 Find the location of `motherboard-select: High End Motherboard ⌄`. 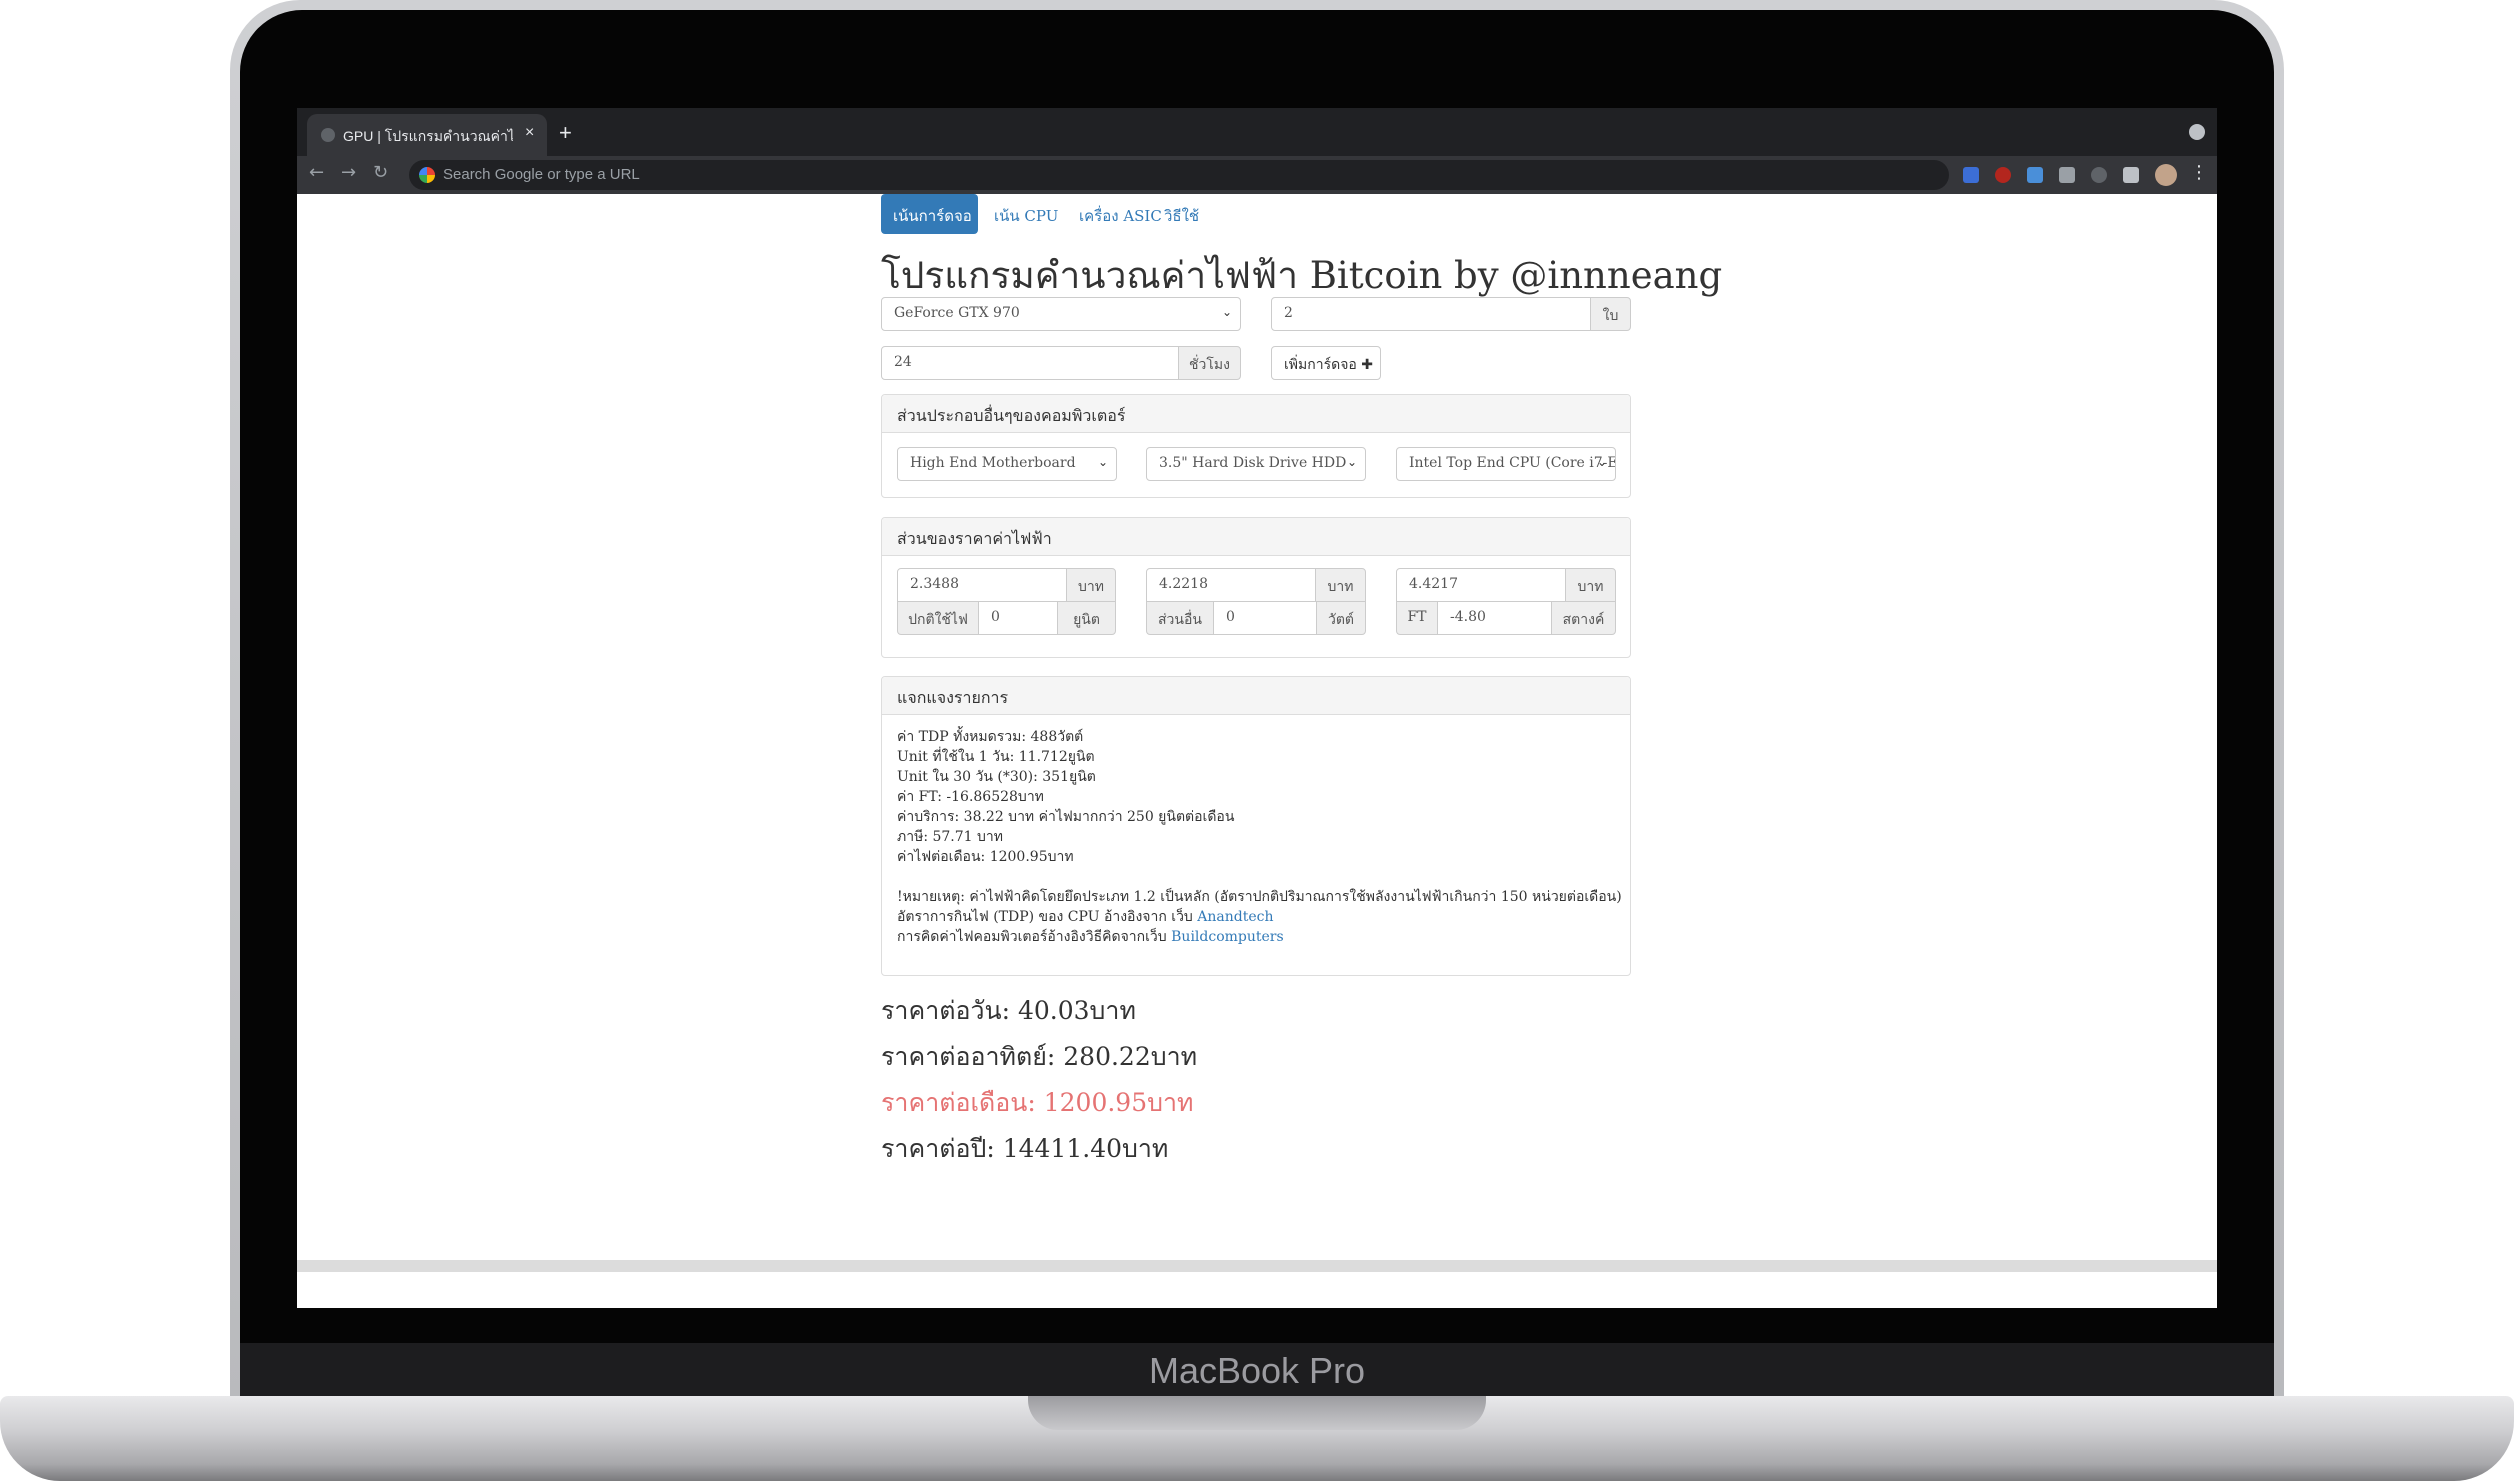

motherboard-select: High End Motherboard ⌄ is located at coordinates (1007, 464).